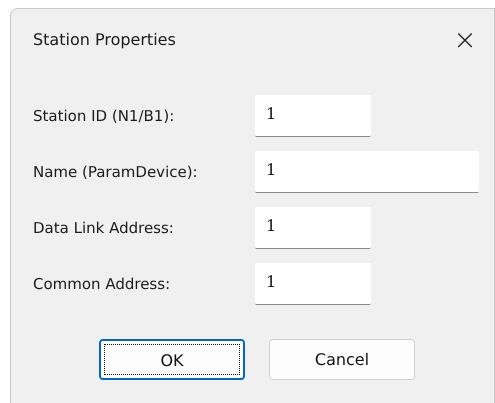 Image resolution: width=495 pixels, height=403 pixels. I want to click on field-label: Station ID (N1/B1):, so click(104, 116).